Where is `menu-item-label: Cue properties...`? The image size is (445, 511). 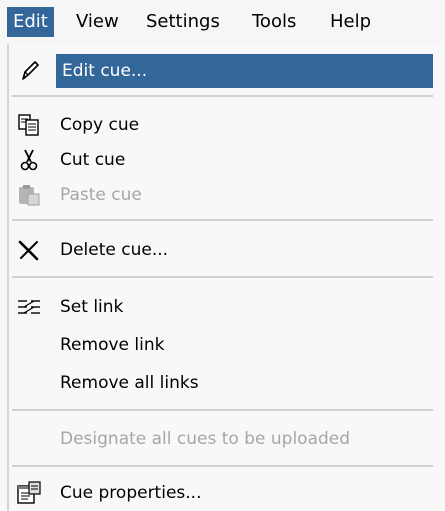 menu-item-label: Cue properties... is located at coordinates (131, 493).